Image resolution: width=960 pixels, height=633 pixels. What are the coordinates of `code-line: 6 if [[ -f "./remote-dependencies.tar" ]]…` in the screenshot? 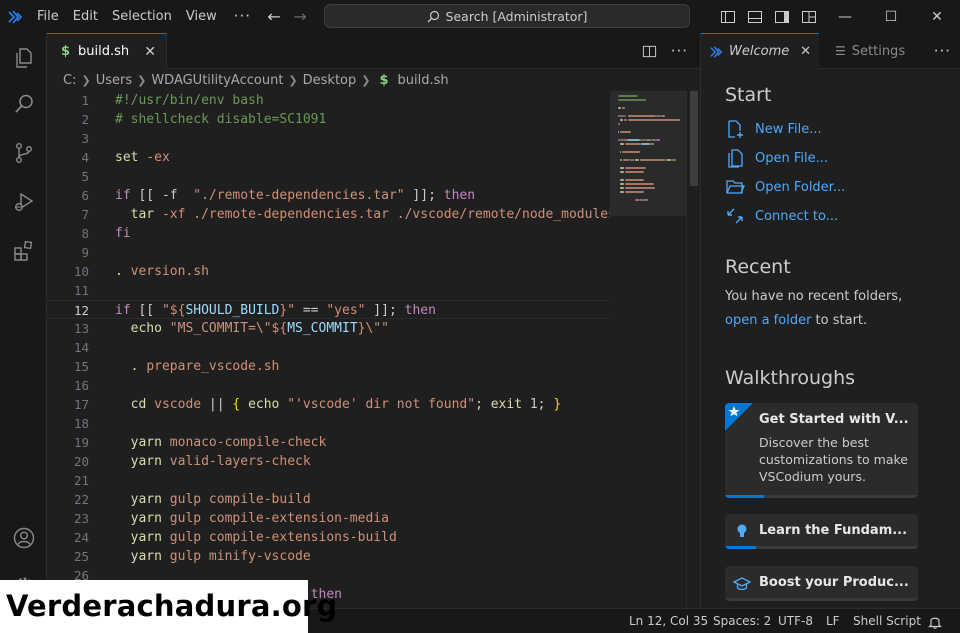 It's located at (328, 195).